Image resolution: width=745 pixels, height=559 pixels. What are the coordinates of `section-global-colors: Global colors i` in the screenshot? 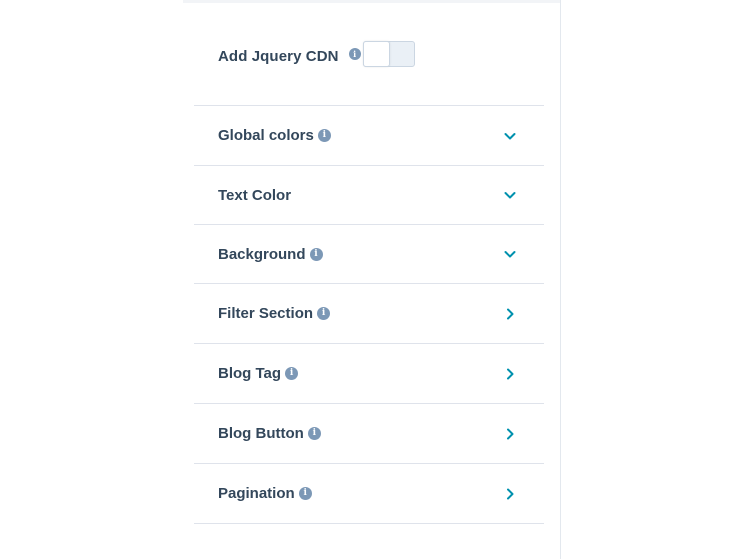 It's located at (369, 135).